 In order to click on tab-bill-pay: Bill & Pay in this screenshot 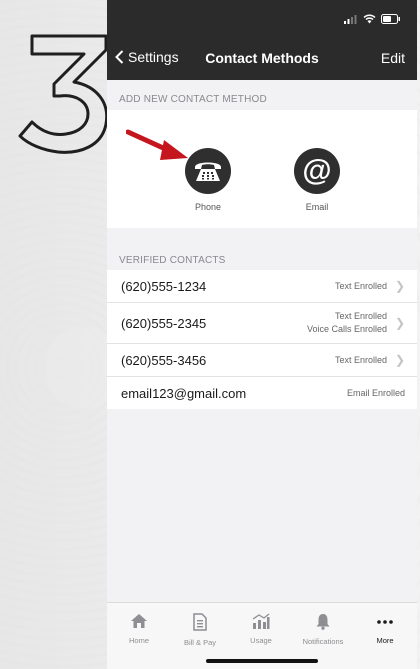, I will do `click(200, 630)`.